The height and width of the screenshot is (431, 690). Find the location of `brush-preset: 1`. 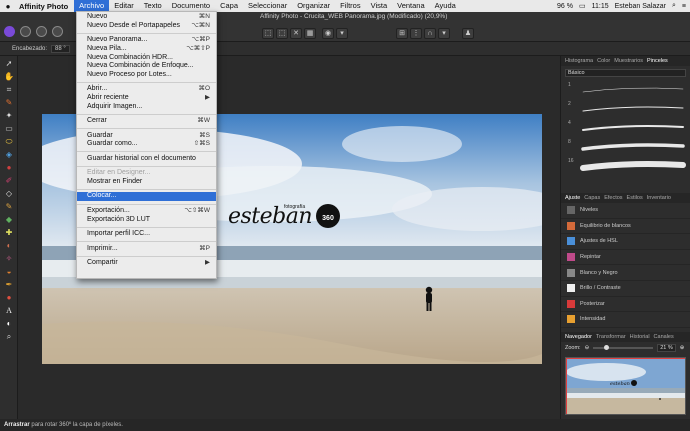

brush-preset: 1 is located at coordinates (625, 89).